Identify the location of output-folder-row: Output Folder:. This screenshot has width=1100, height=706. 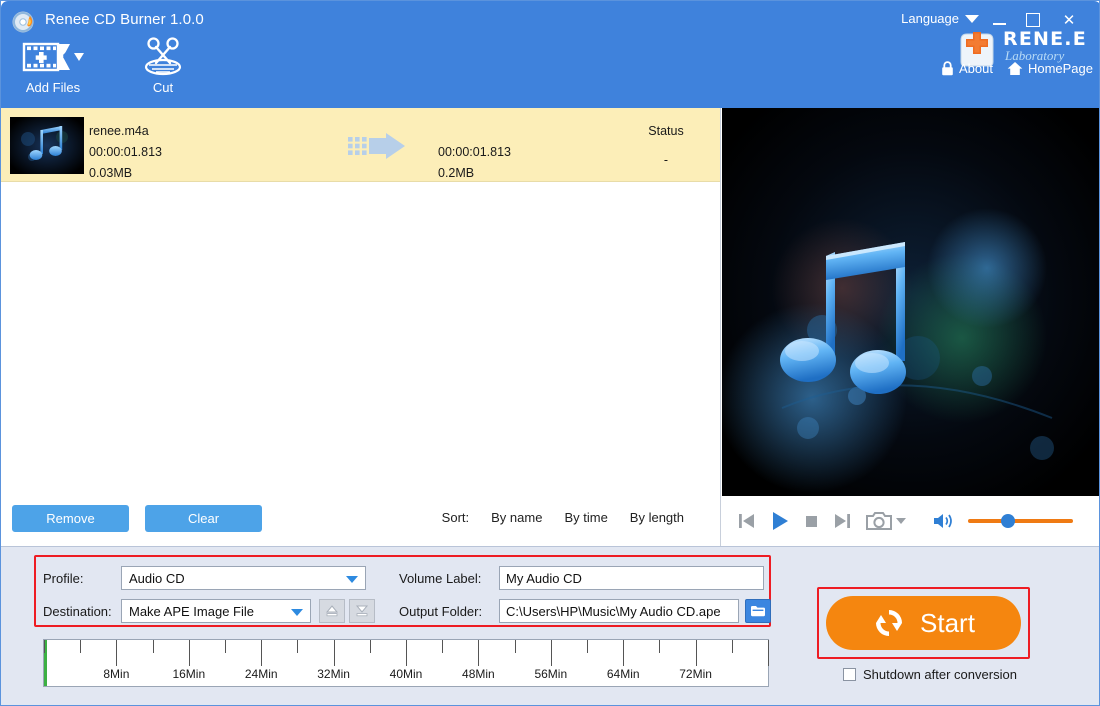
(585, 611).